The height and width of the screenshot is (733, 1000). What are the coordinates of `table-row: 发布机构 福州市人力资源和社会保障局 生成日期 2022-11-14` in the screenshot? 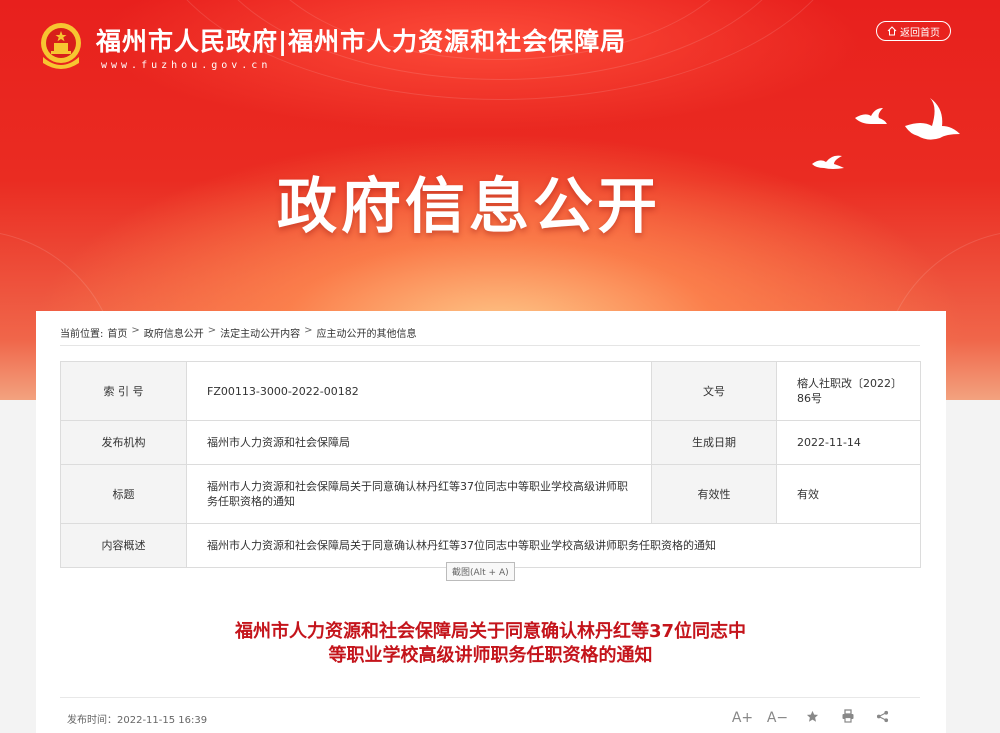 It's located at (490, 442).